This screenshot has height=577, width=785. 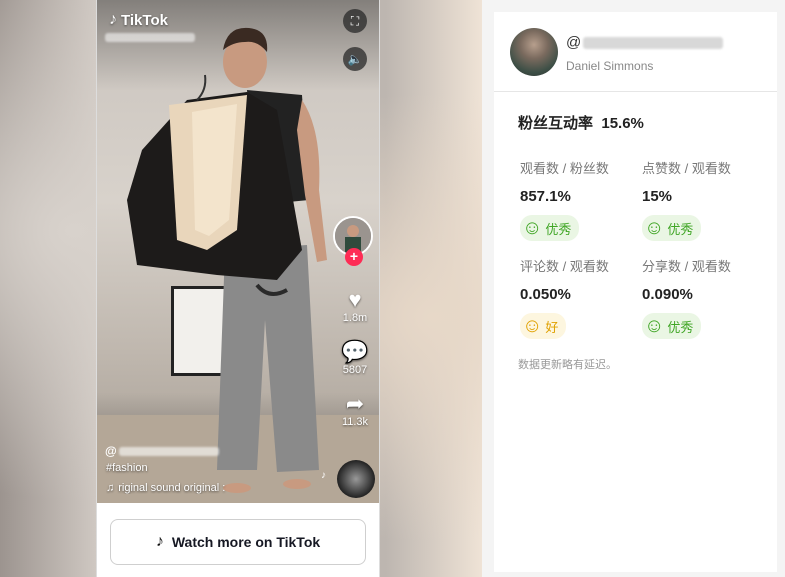 I want to click on tiktok-logo: ♪ TikTok, so click(x=138, y=20).